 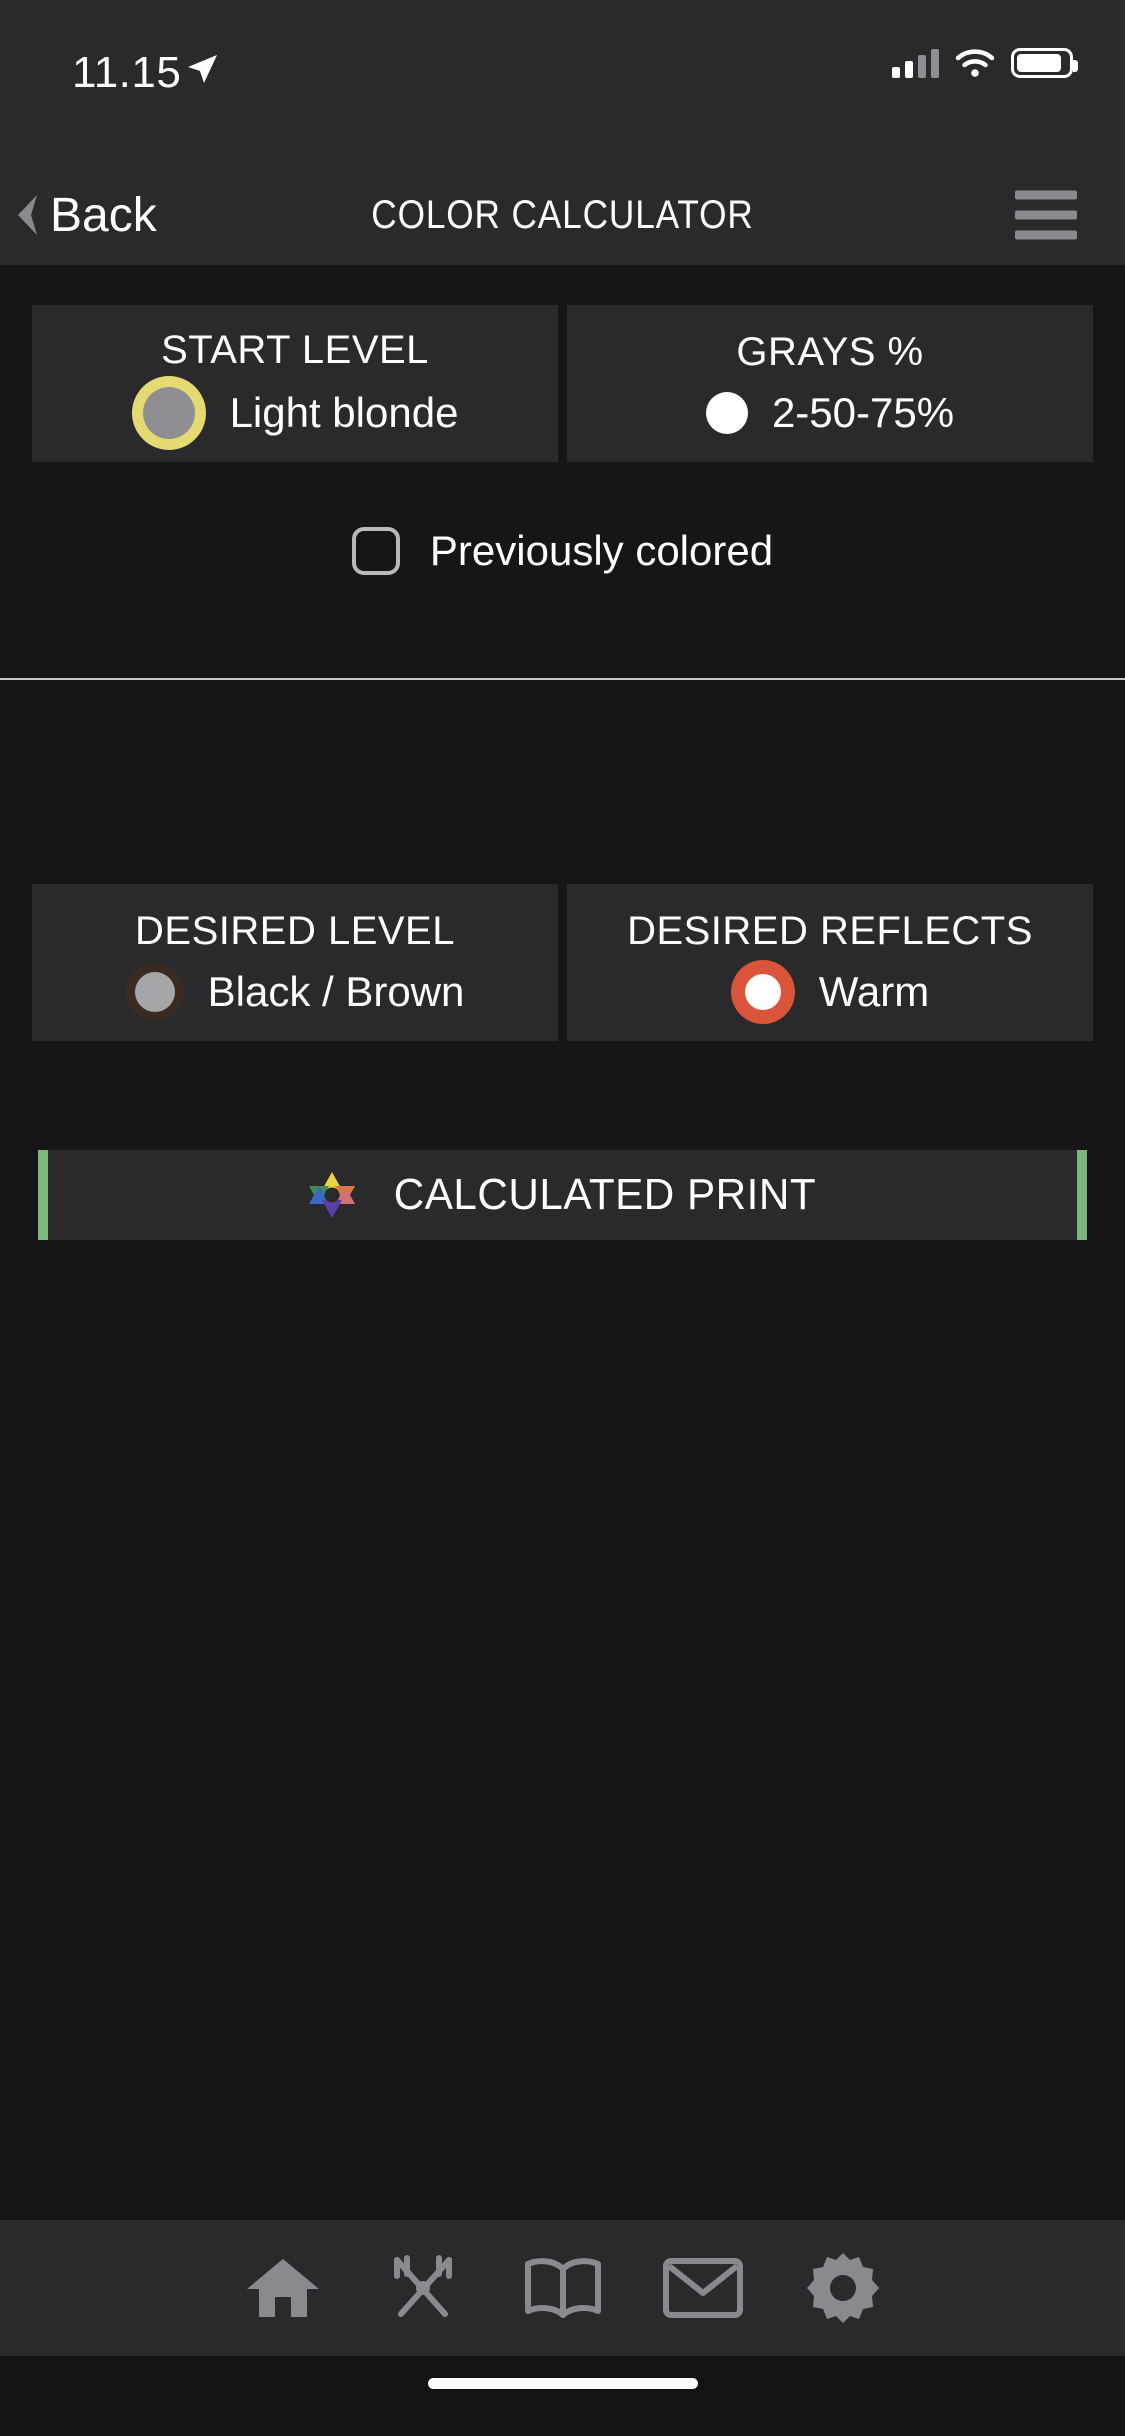 I want to click on desired-reflects-value-row: Warm, so click(x=830, y=992).